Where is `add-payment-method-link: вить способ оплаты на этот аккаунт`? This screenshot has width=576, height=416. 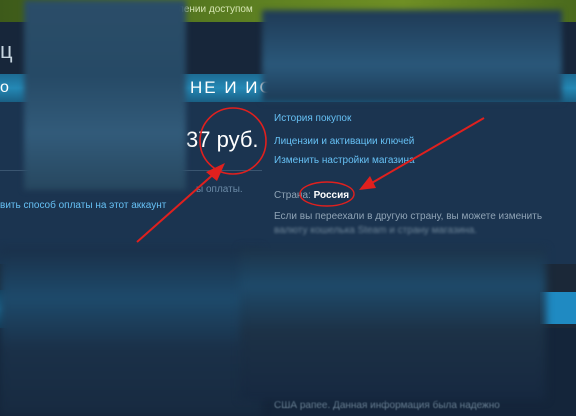 add-payment-method-link: вить способ оплаты на этот аккаунт is located at coordinates (83, 205).